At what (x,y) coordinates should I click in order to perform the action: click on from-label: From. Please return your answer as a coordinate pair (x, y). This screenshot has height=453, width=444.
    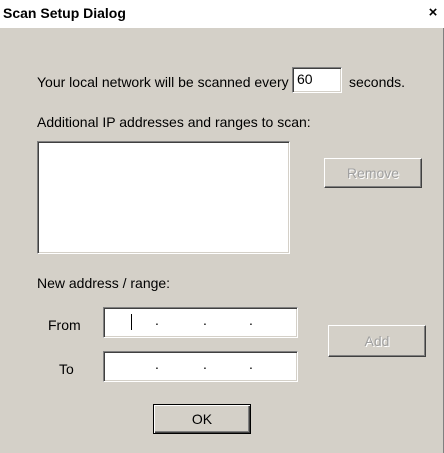
    Looking at the image, I should click on (64, 325).